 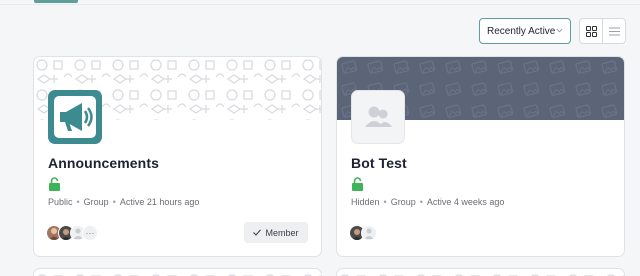 I want to click on list-icon, so click(x=614, y=31).